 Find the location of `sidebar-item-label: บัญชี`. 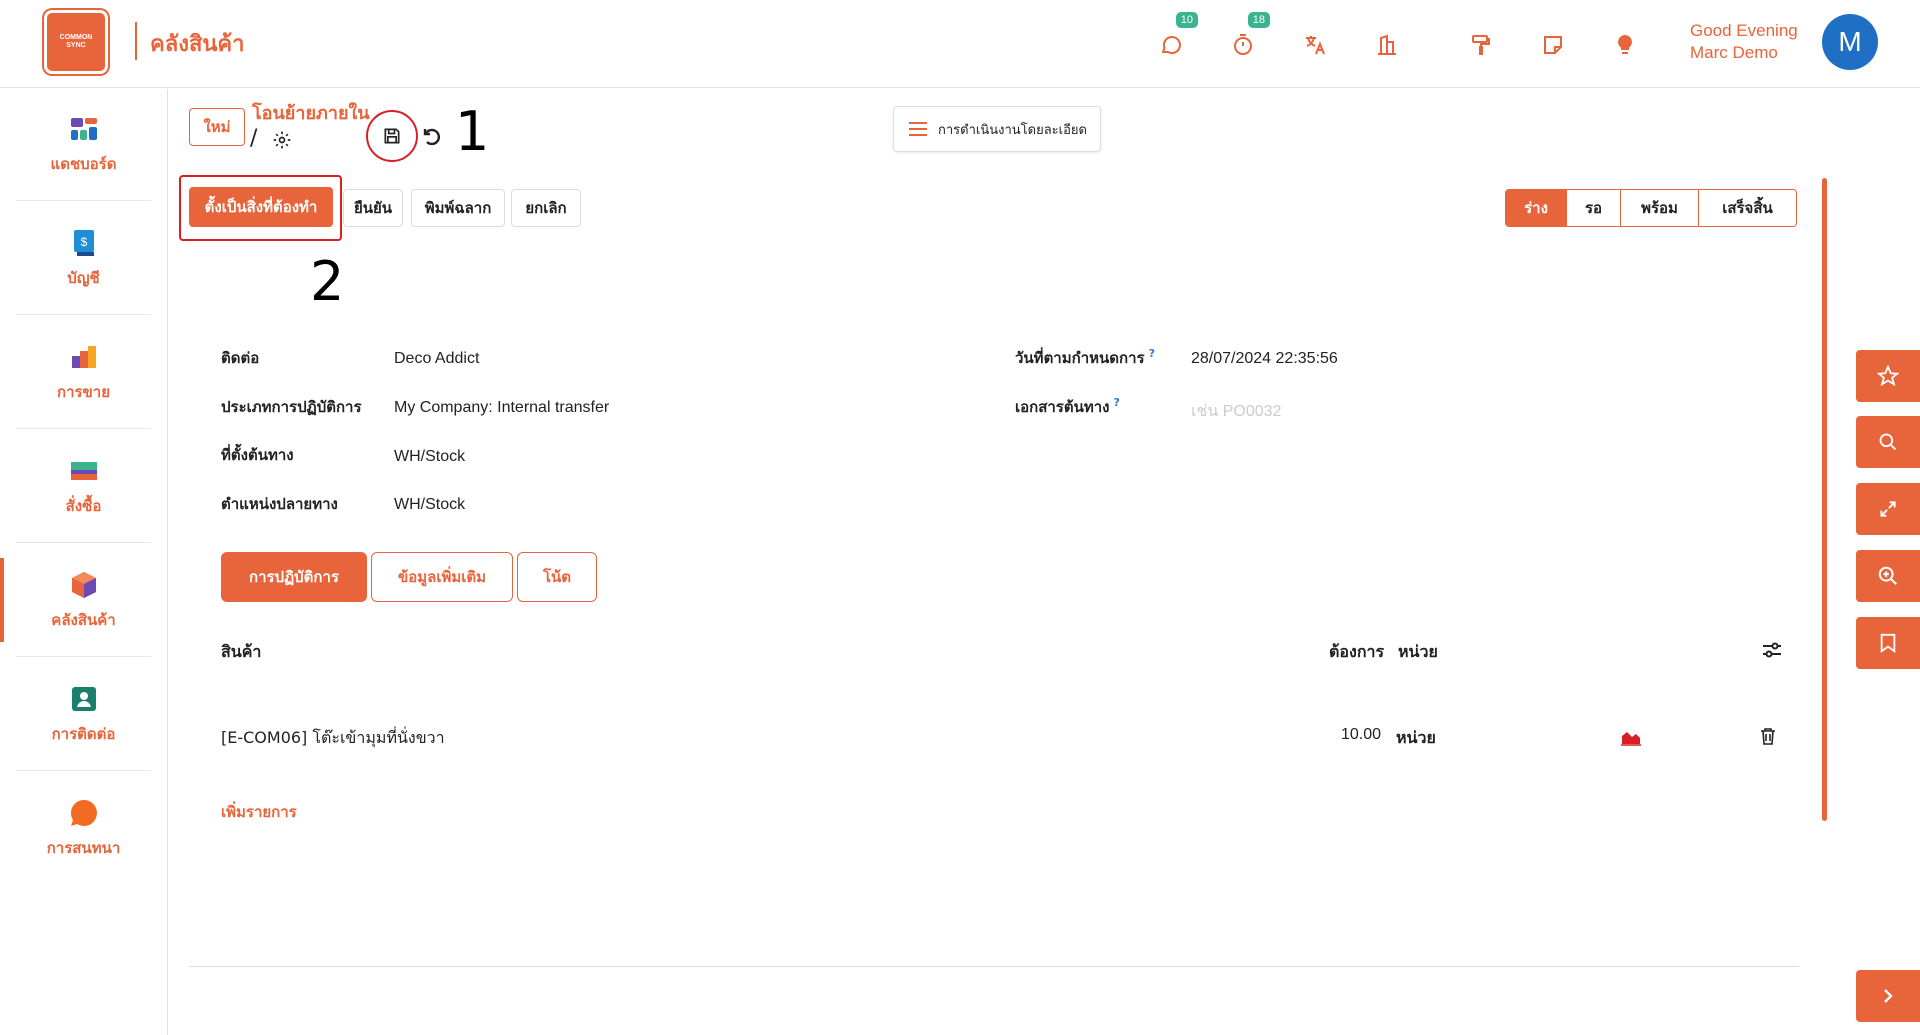

sidebar-item-label: บัญชี is located at coordinates (83, 277).